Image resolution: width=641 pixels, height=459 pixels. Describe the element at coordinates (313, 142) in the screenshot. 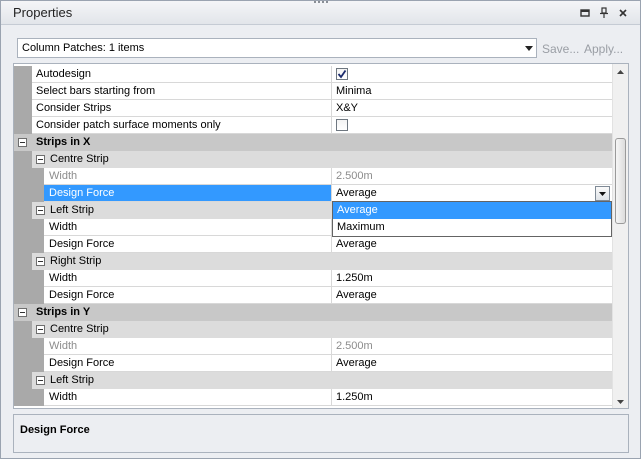

I see `category-row: Strips in X` at that location.